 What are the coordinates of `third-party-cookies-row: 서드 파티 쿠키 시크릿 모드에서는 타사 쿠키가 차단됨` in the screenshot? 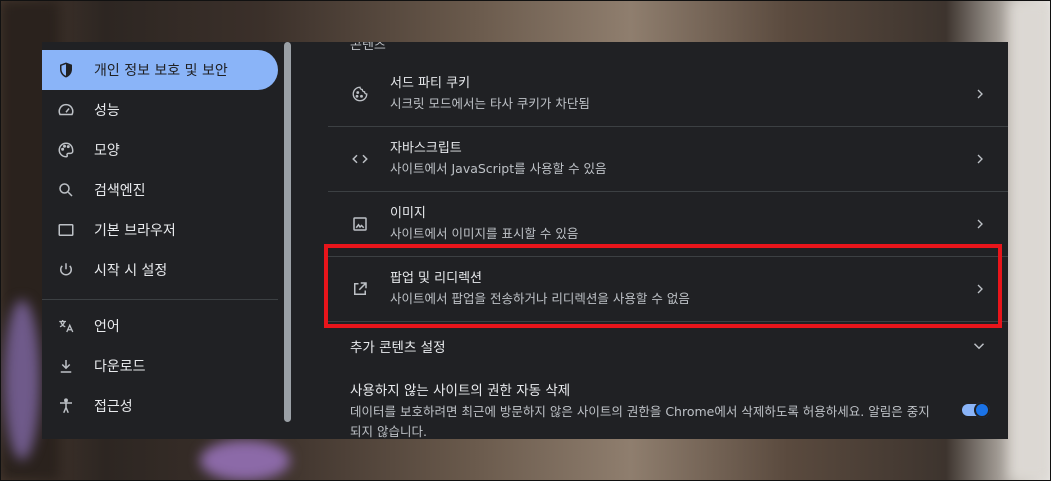 It's located at (668, 94).